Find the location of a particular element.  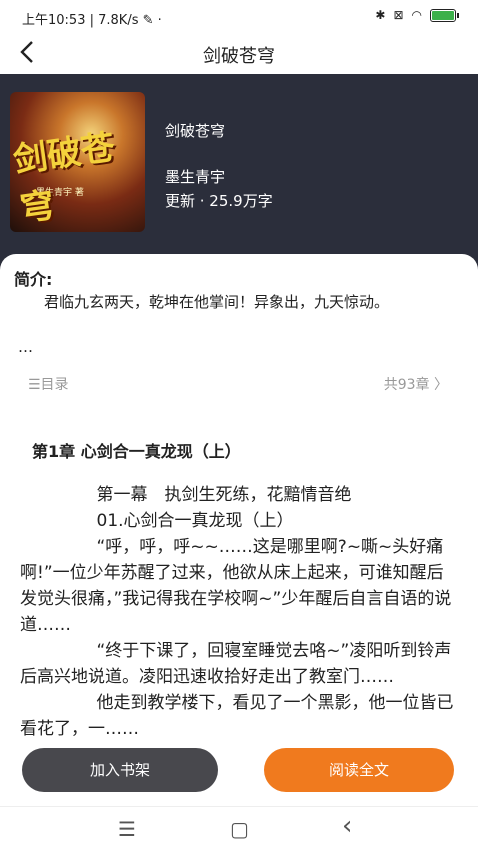

battery-icon is located at coordinates (444, 15).